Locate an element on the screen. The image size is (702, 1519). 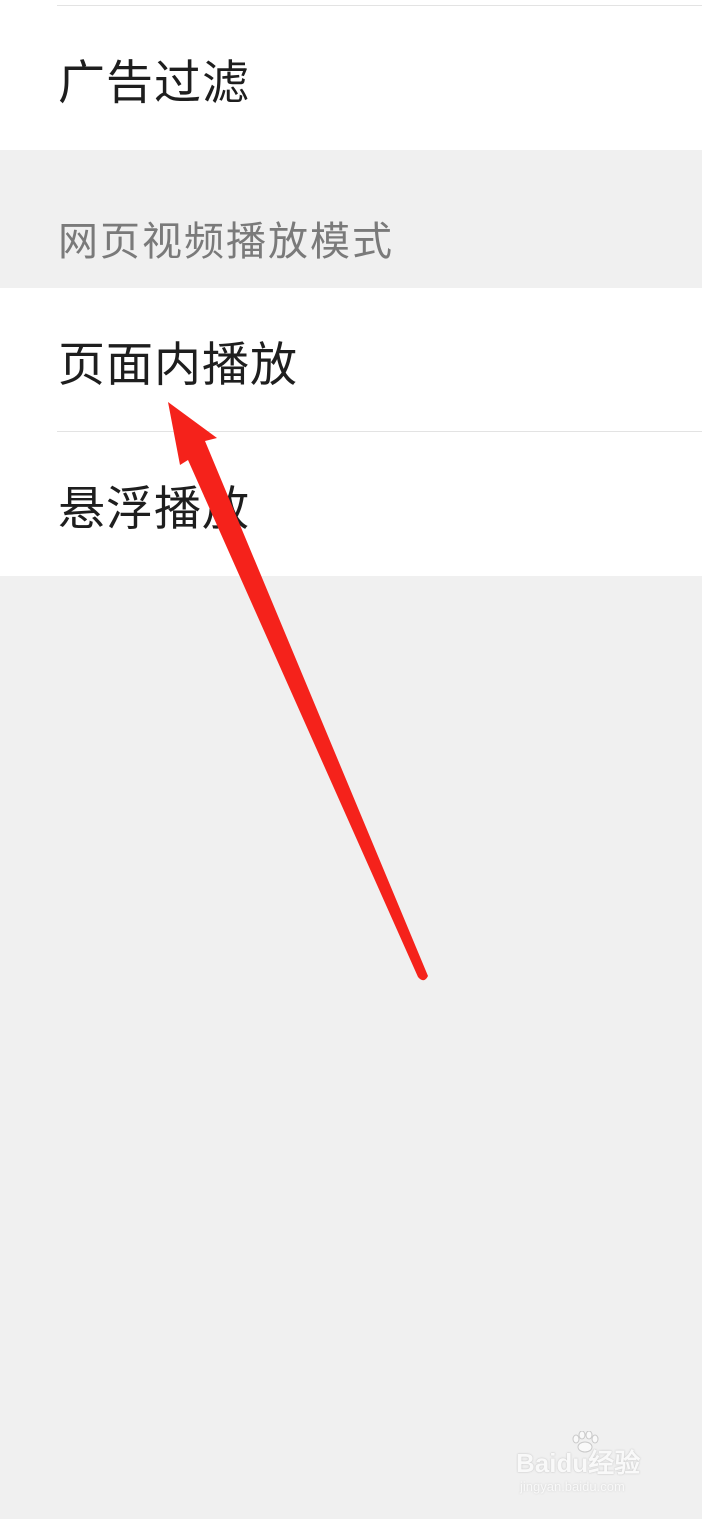
baidu-jingyan-watermark: Baidu经验 jingyan.baidu.com is located at coordinates (591, 1466).